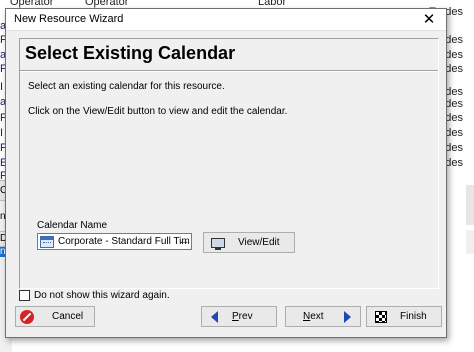 The image size is (474, 352). I want to click on cancel-button: Cancel, so click(55, 316).